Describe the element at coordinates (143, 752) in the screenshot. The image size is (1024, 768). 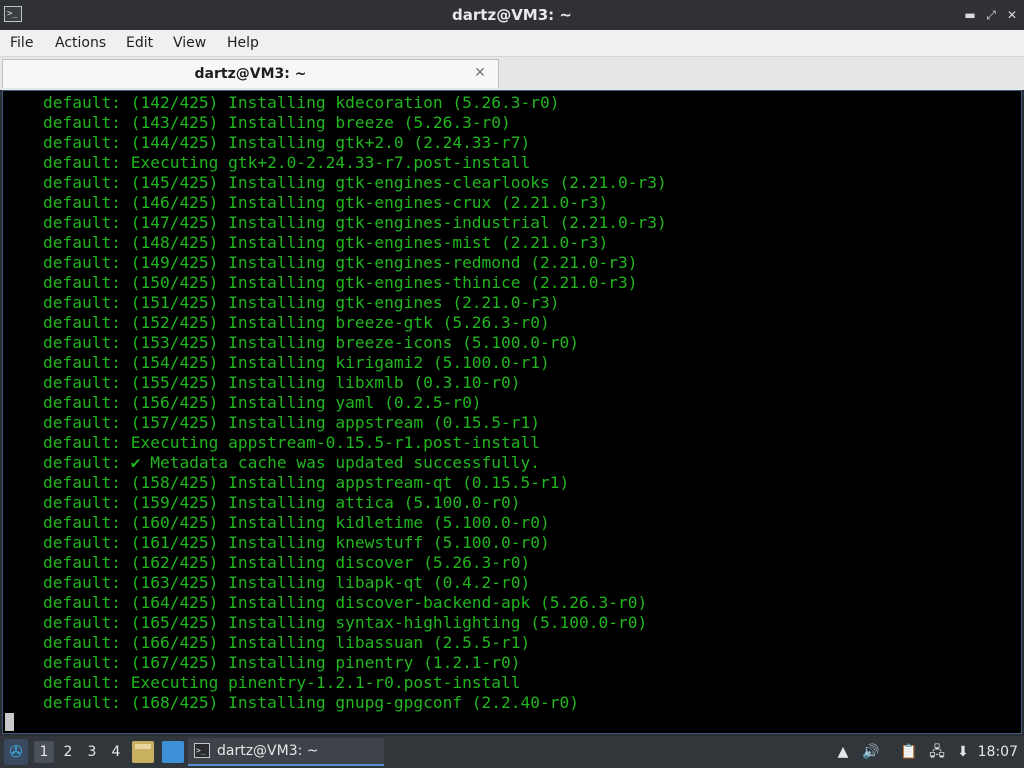
I see `file-manager-icon` at that location.